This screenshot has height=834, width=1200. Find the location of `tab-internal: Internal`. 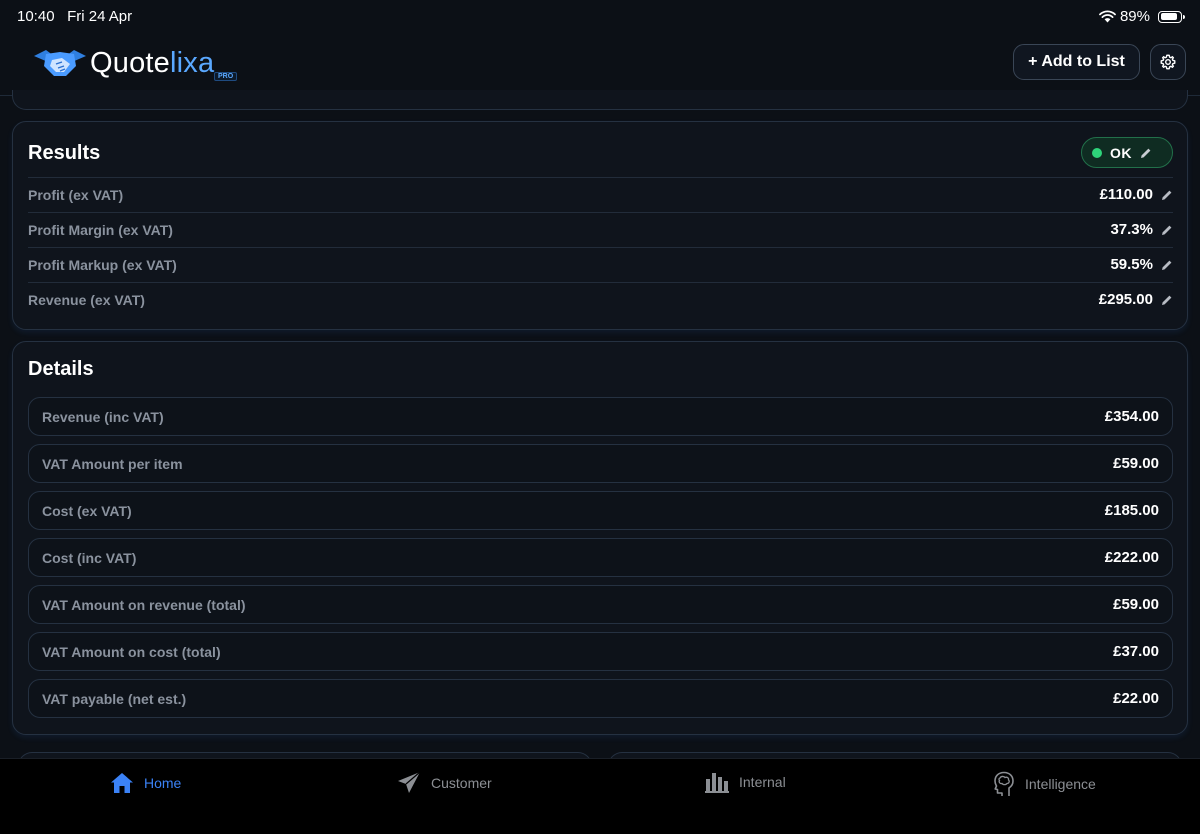

tab-internal: Internal is located at coordinates (745, 782).